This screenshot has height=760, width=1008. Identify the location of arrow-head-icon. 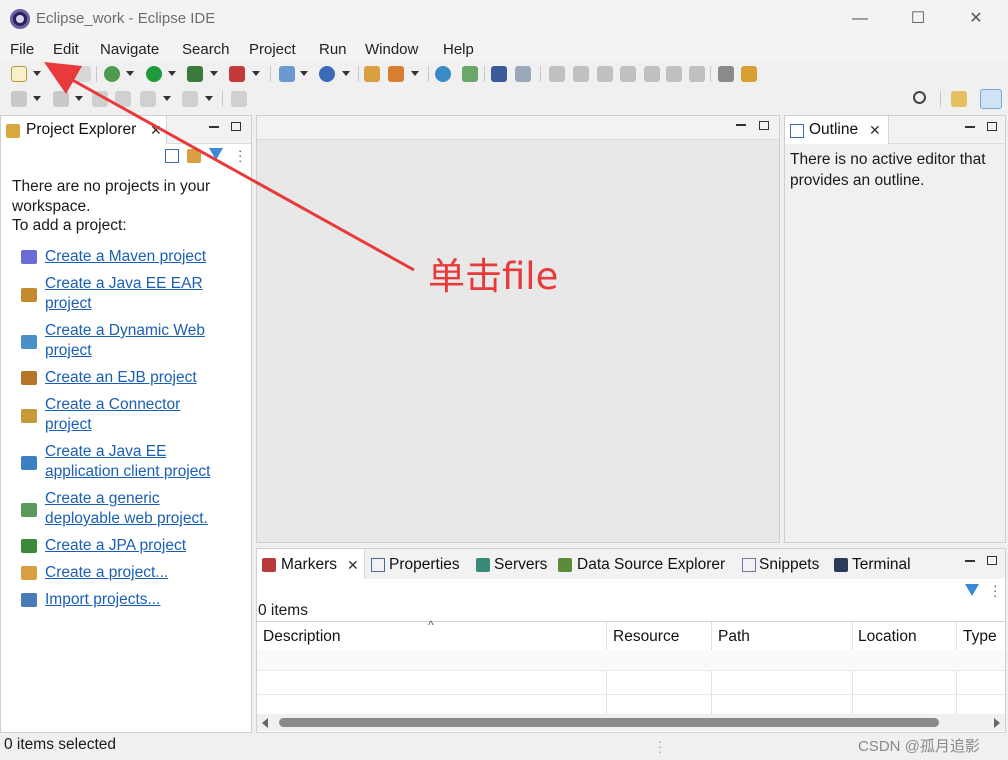
(63, 78).